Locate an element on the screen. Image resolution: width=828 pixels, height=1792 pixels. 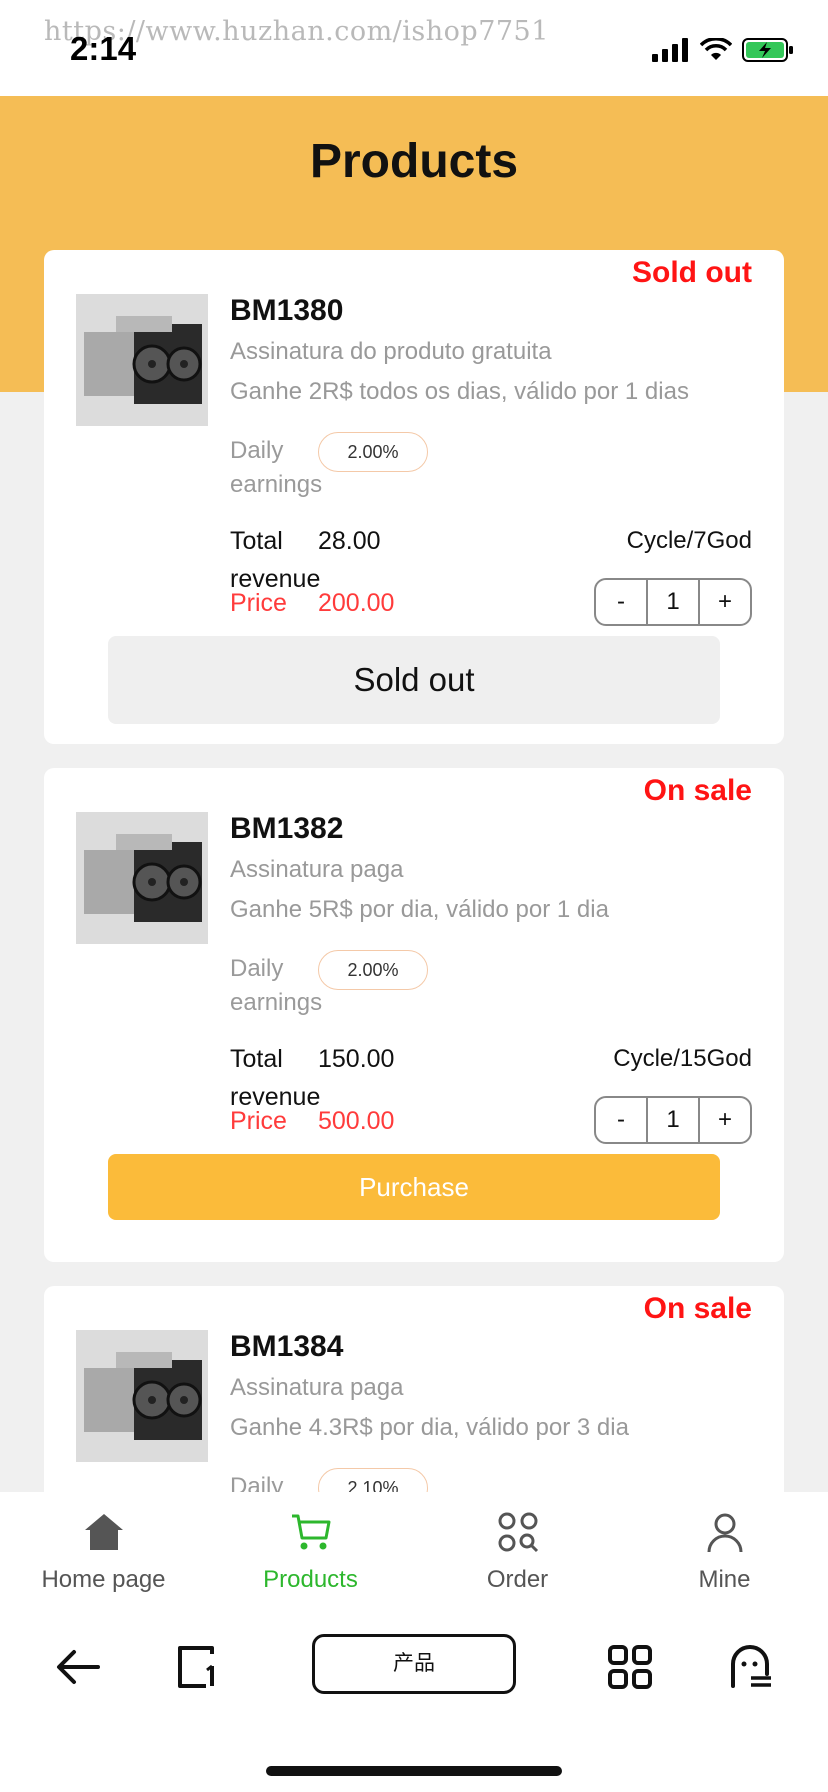
tab-order: Order is located at coordinates (517, 1554).